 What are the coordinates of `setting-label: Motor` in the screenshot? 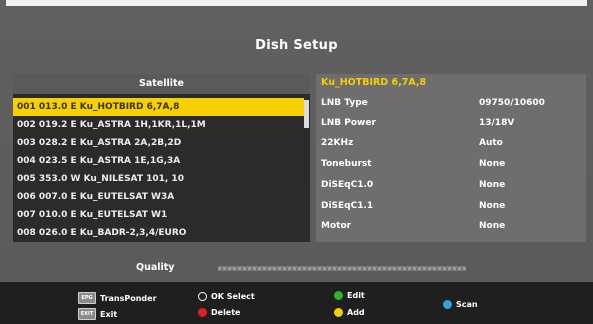 It's located at (336, 226).